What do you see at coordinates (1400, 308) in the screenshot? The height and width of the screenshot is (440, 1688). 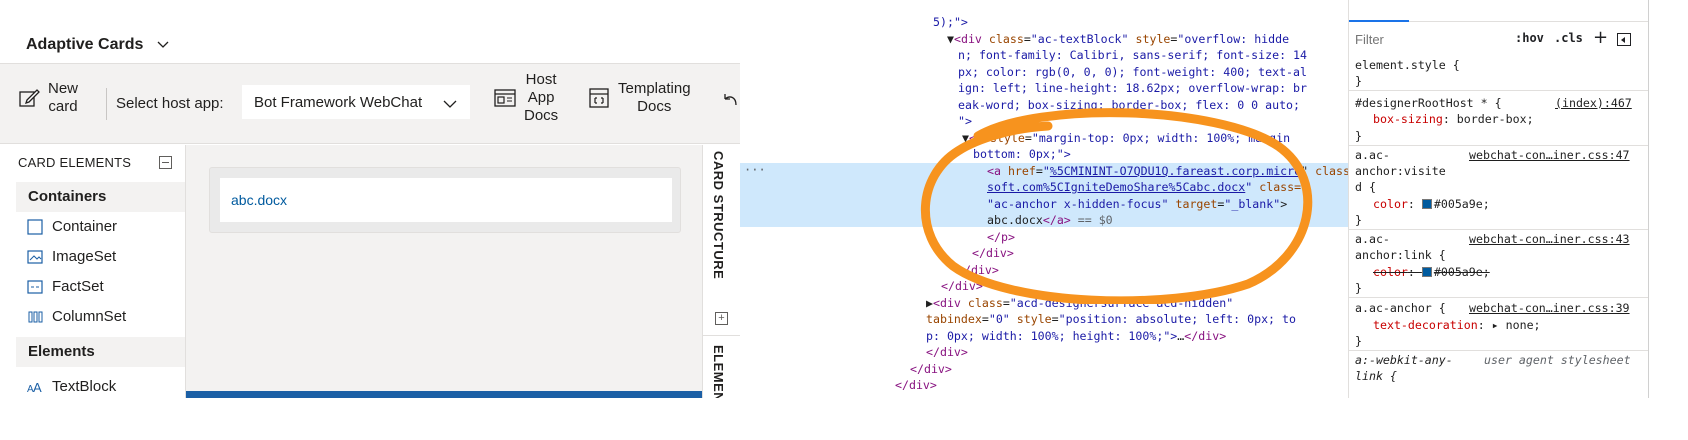 I see `rule-selector: a.ac-anchor {` at bounding box center [1400, 308].